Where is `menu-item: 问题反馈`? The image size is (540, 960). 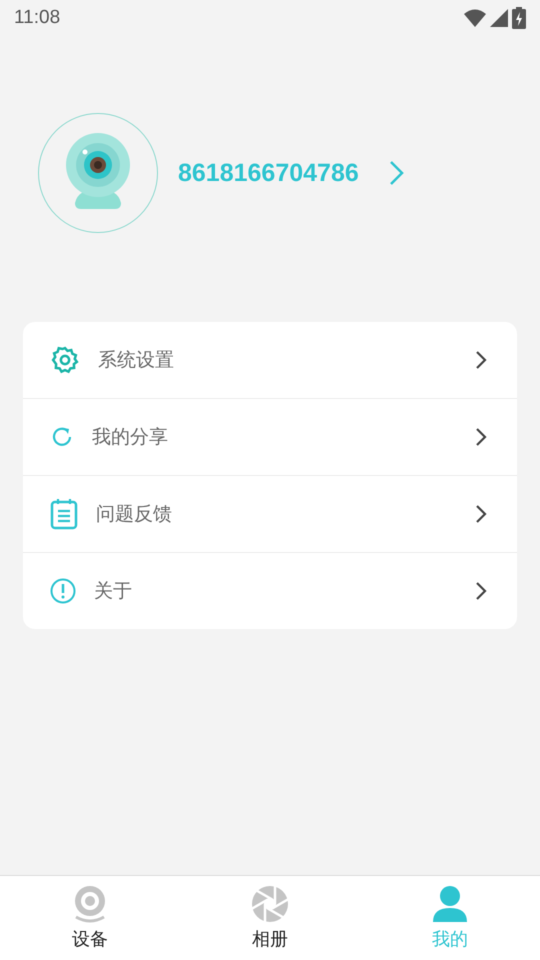
menu-item: 问题反馈 is located at coordinates (270, 514).